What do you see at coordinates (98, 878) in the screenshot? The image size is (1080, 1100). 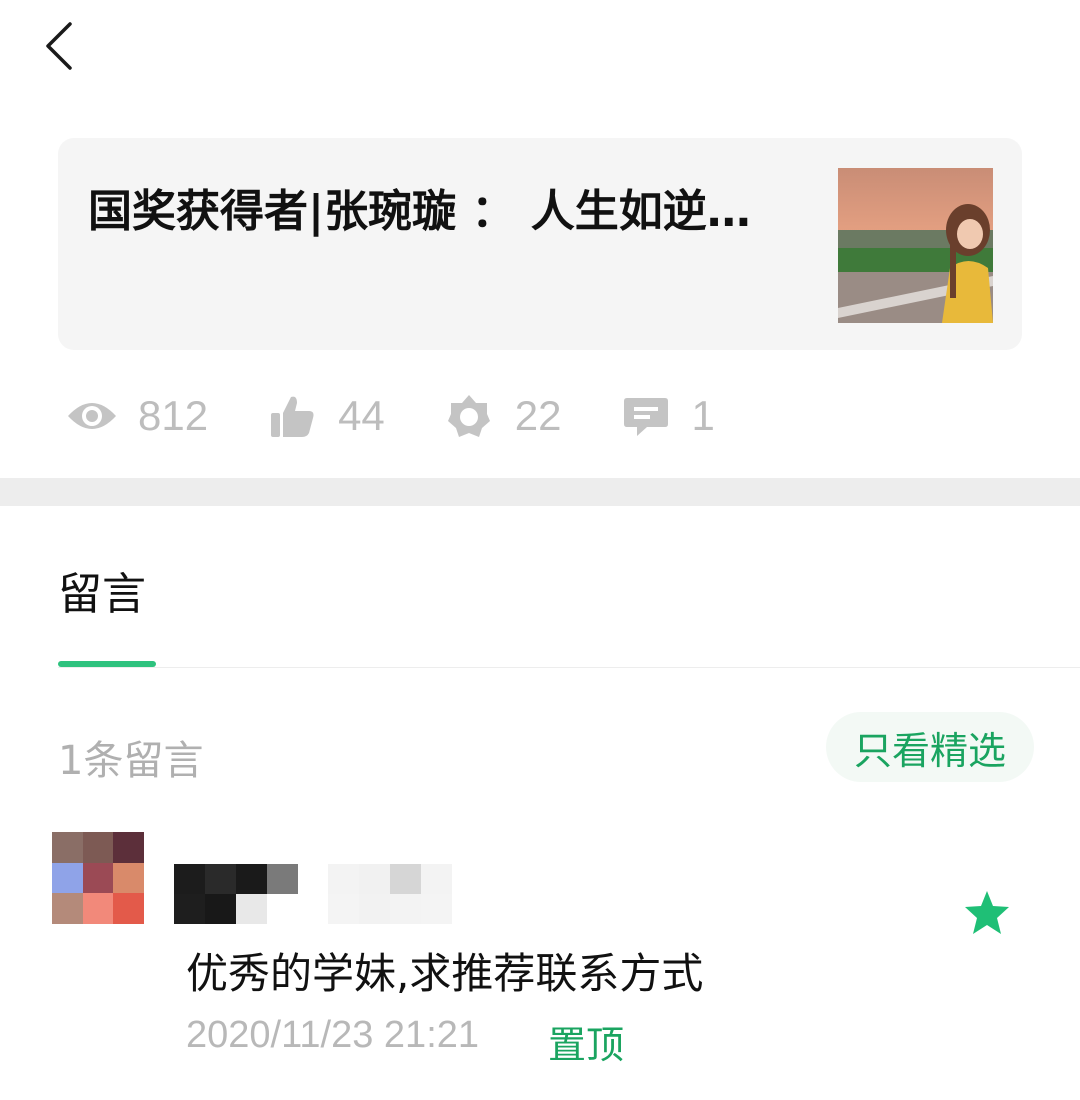 I see `commenter-avatar` at bounding box center [98, 878].